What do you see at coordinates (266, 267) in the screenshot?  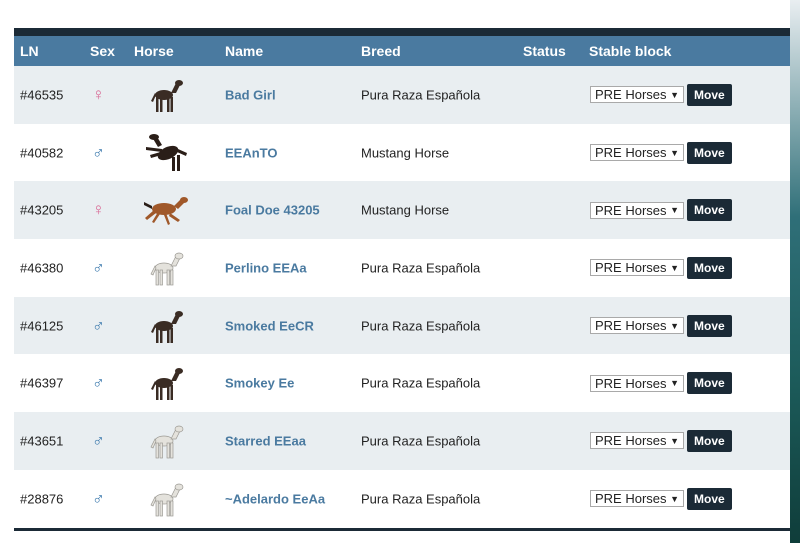 I see `horse-name-link: Perlino EEAa` at bounding box center [266, 267].